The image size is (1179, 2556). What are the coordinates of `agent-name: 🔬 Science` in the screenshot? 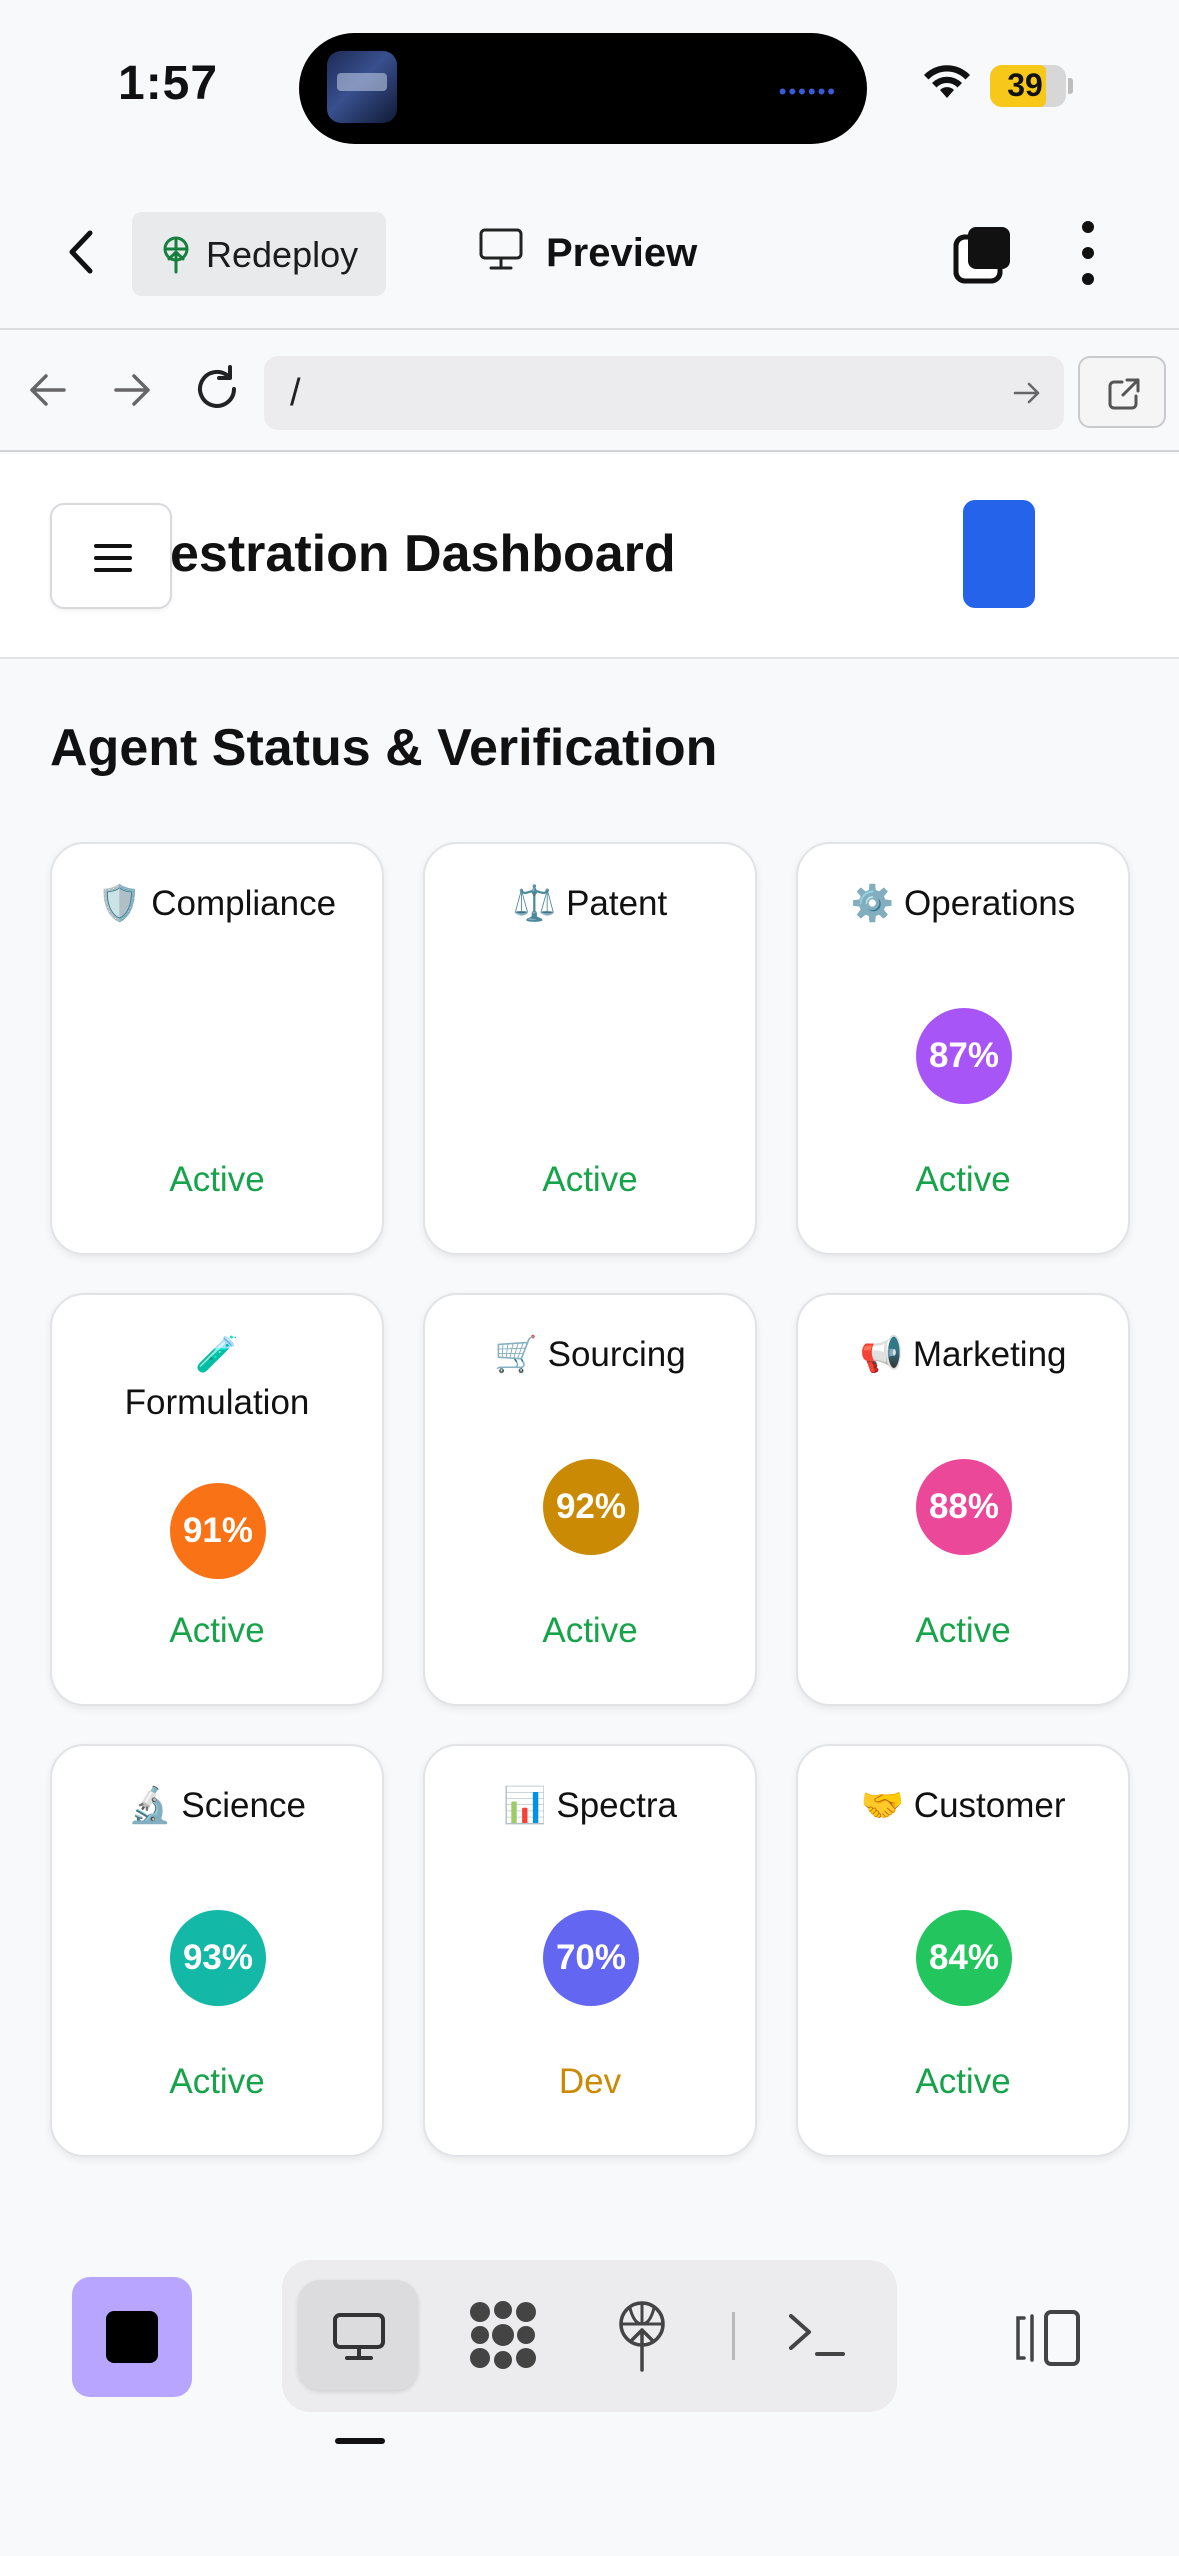 It's located at (217, 1806).